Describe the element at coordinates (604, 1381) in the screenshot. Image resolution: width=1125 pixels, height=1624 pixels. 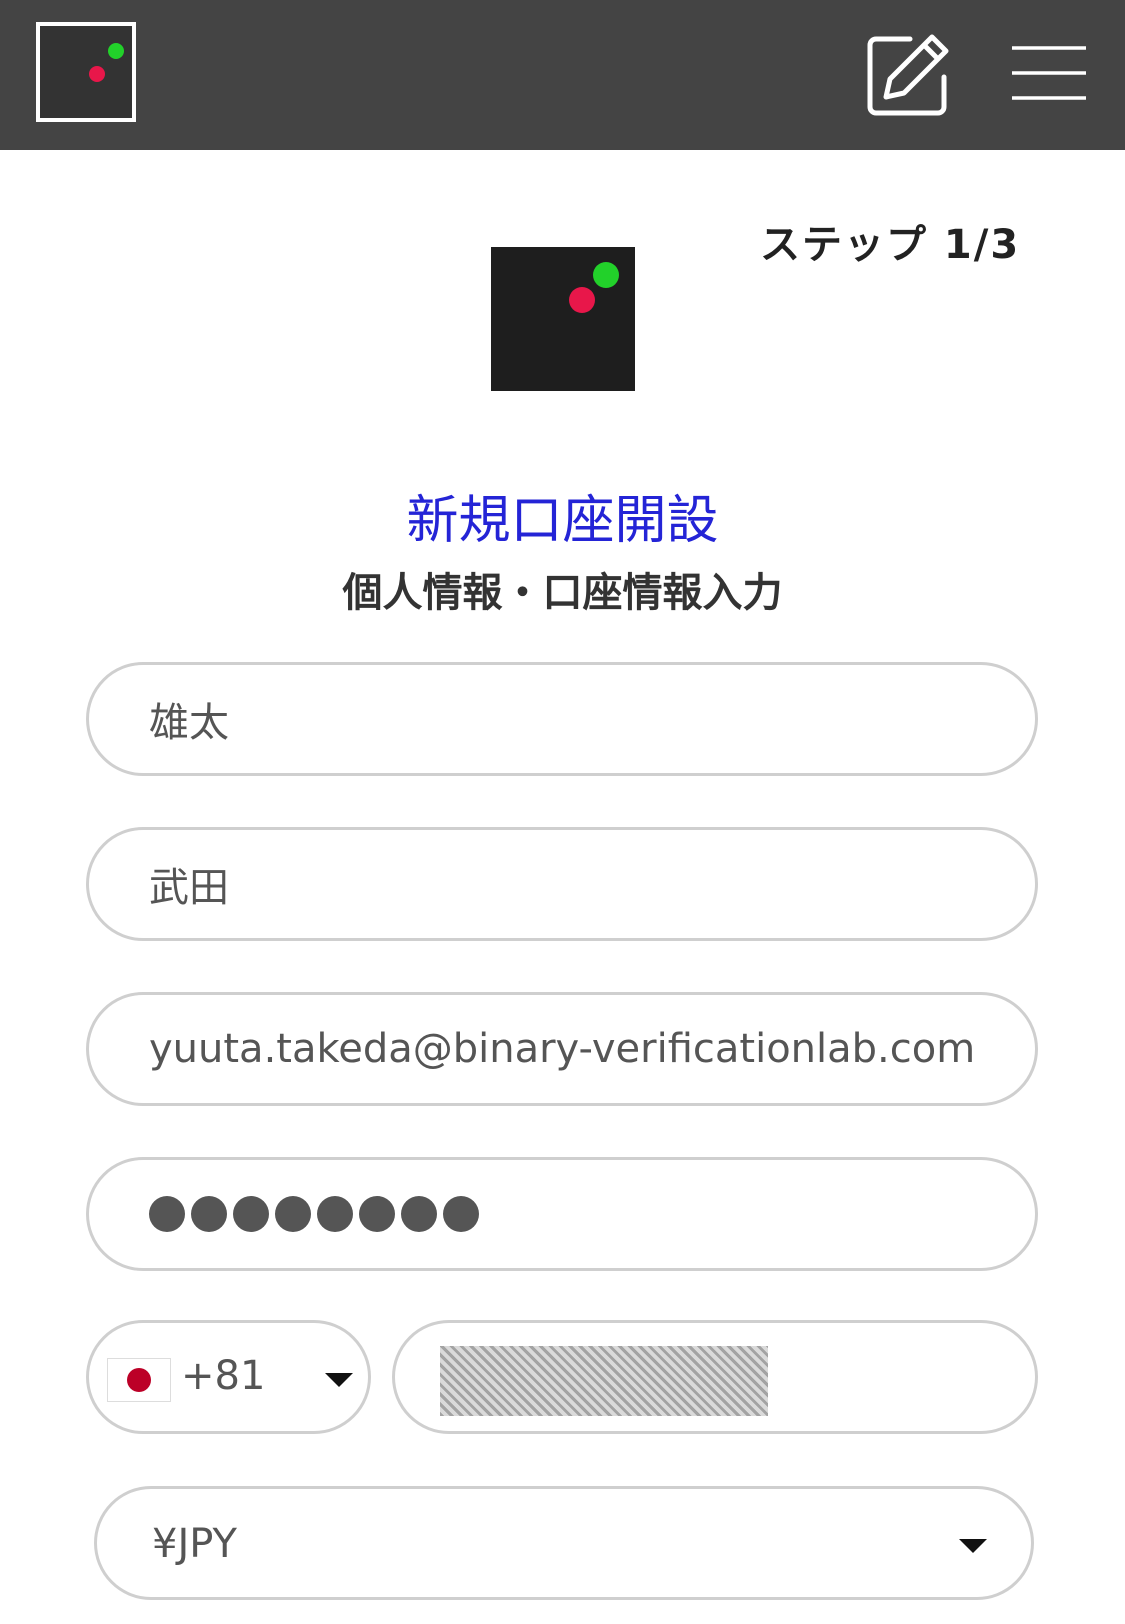
I see `phone-number-redacted` at that location.